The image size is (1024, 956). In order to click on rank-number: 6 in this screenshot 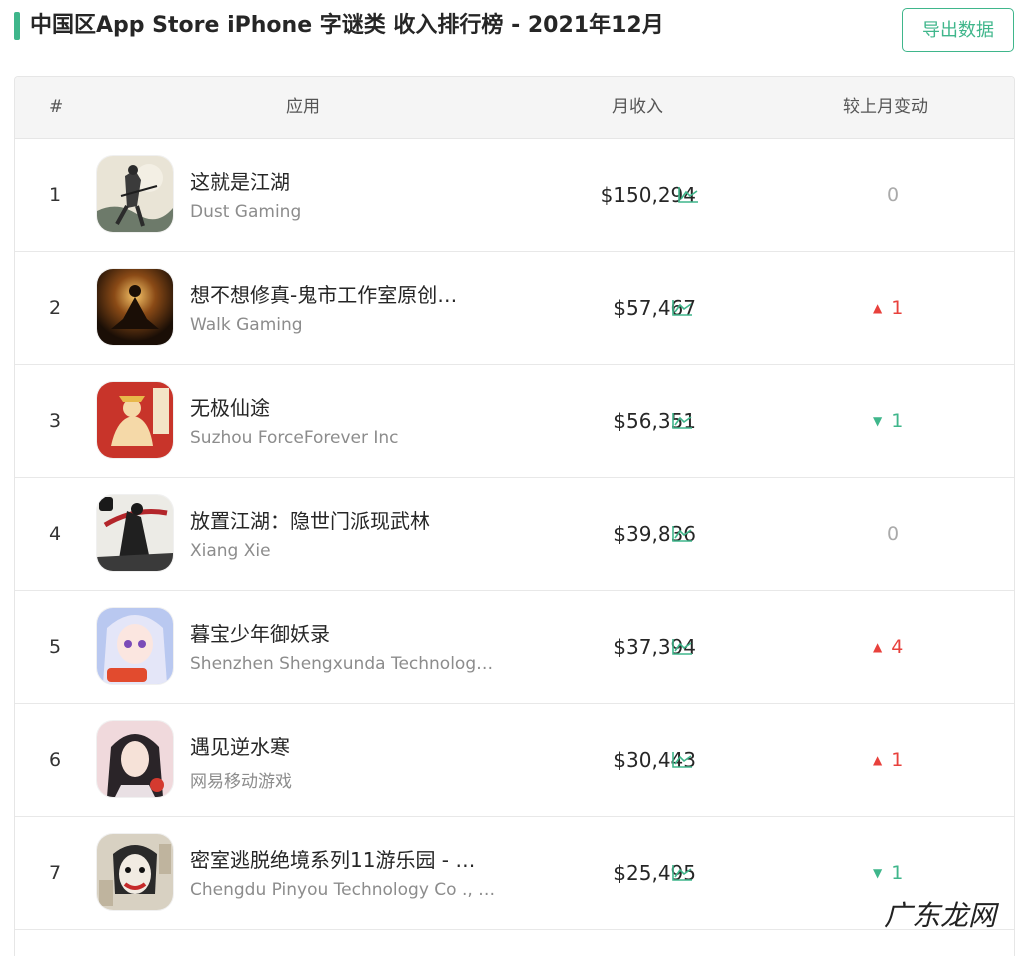, I will do `click(55, 760)`.